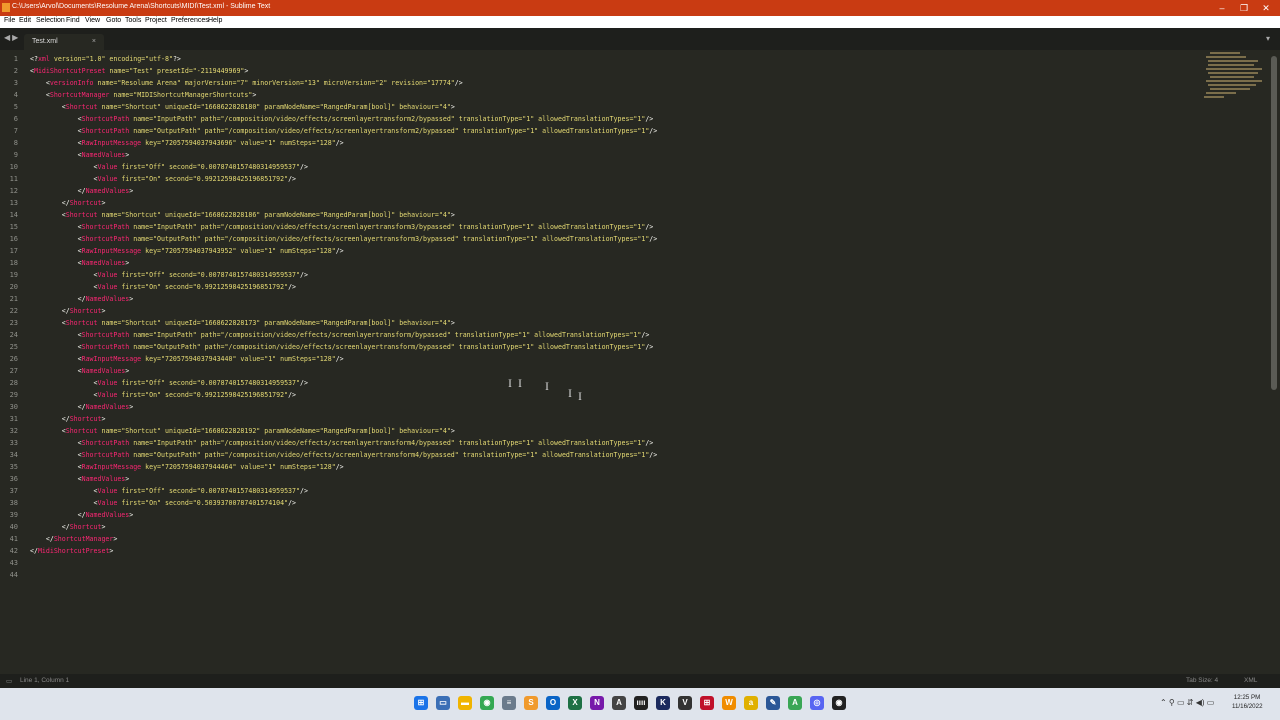 Image resolution: width=1280 pixels, height=720 pixels. I want to click on minimap, so click(1232, 80).